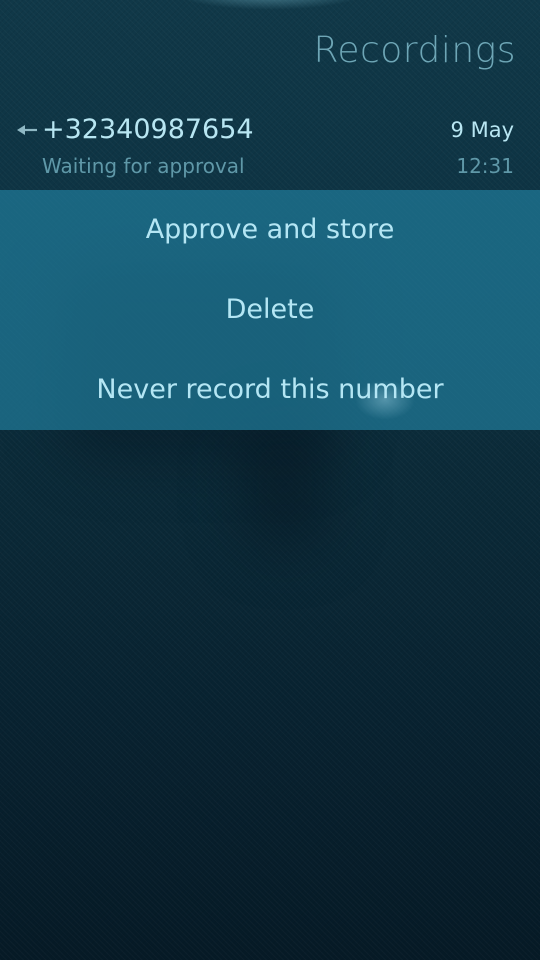 The height and width of the screenshot is (960, 540). I want to click on phone-number: +32340987654, so click(148, 129).